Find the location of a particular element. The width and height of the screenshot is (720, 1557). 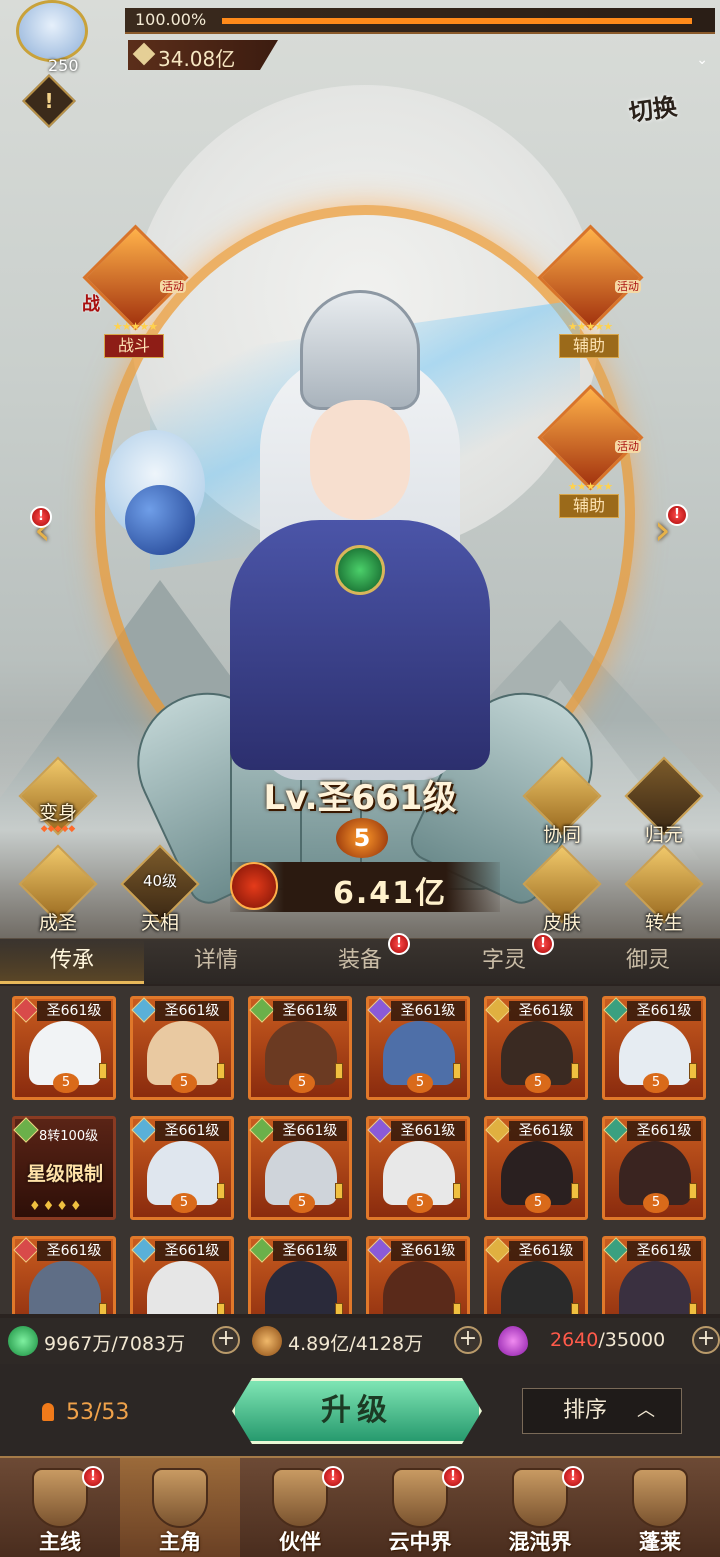

nav-item-4: 混沌界! is located at coordinates (540, 1507).